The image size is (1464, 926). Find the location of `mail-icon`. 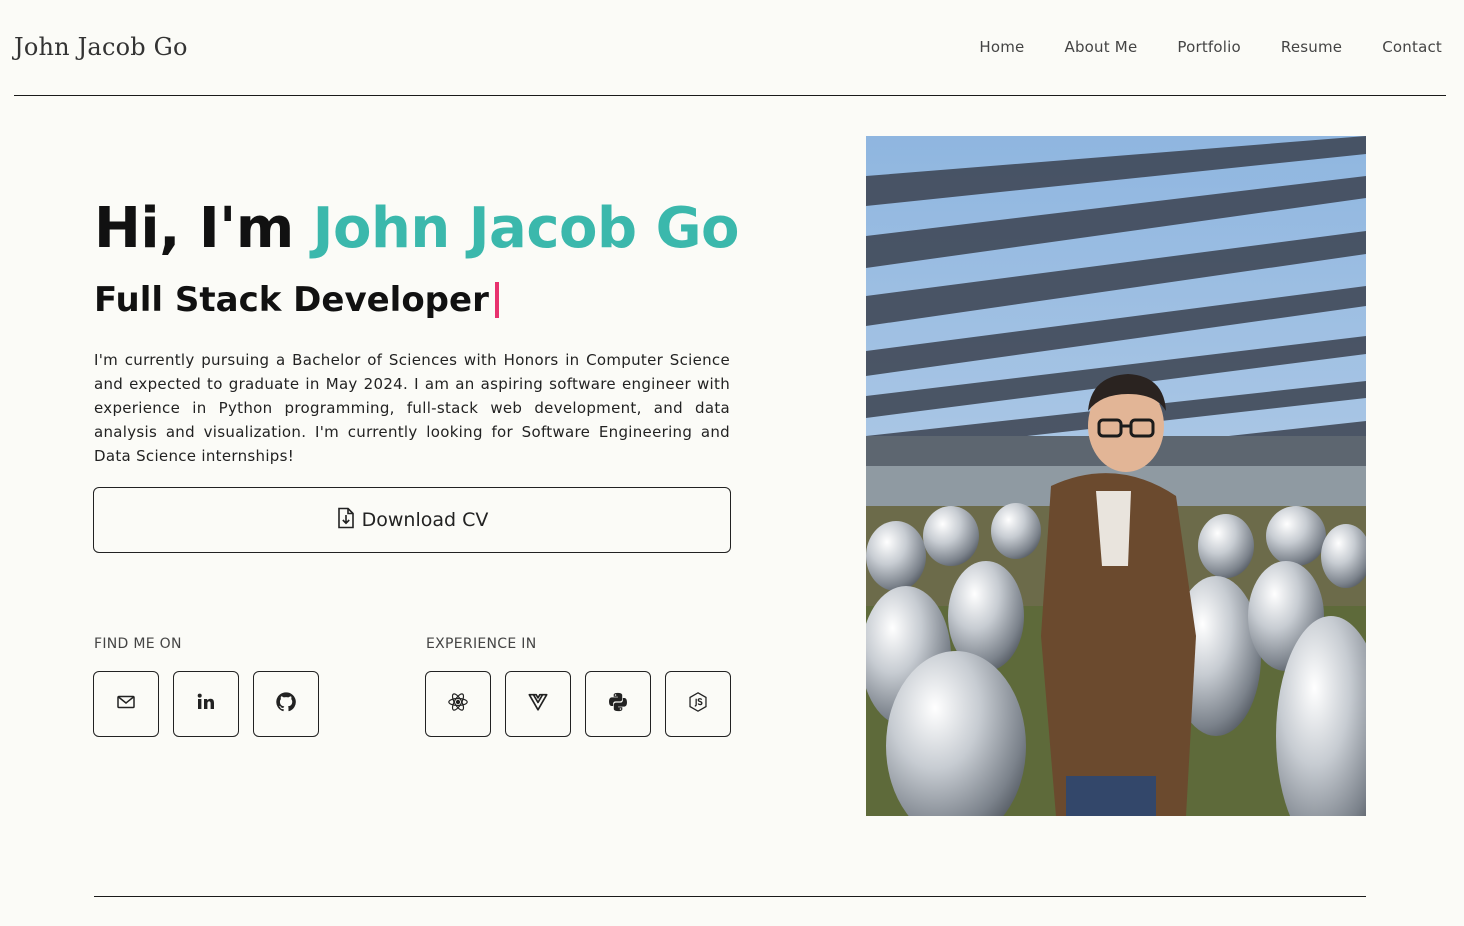

mail-icon is located at coordinates (126, 704).